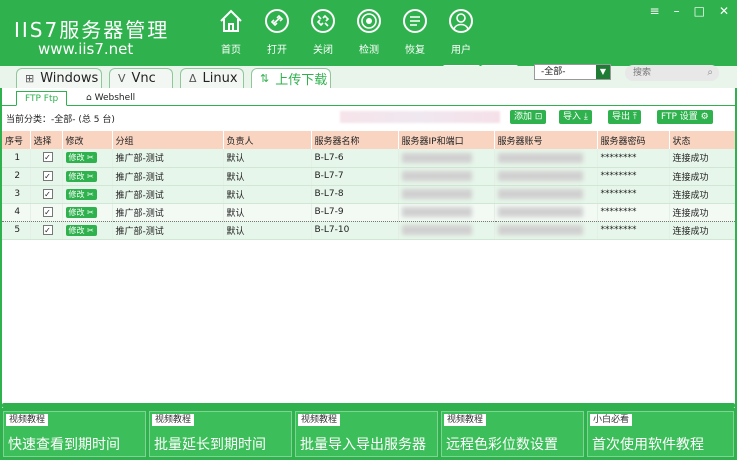 The image size is (737, 460). What do you see at coordinates (502, 445) in the screenshot?
I see `promo-text: 远程色彩位数设置` at bounding box center [502, 445].